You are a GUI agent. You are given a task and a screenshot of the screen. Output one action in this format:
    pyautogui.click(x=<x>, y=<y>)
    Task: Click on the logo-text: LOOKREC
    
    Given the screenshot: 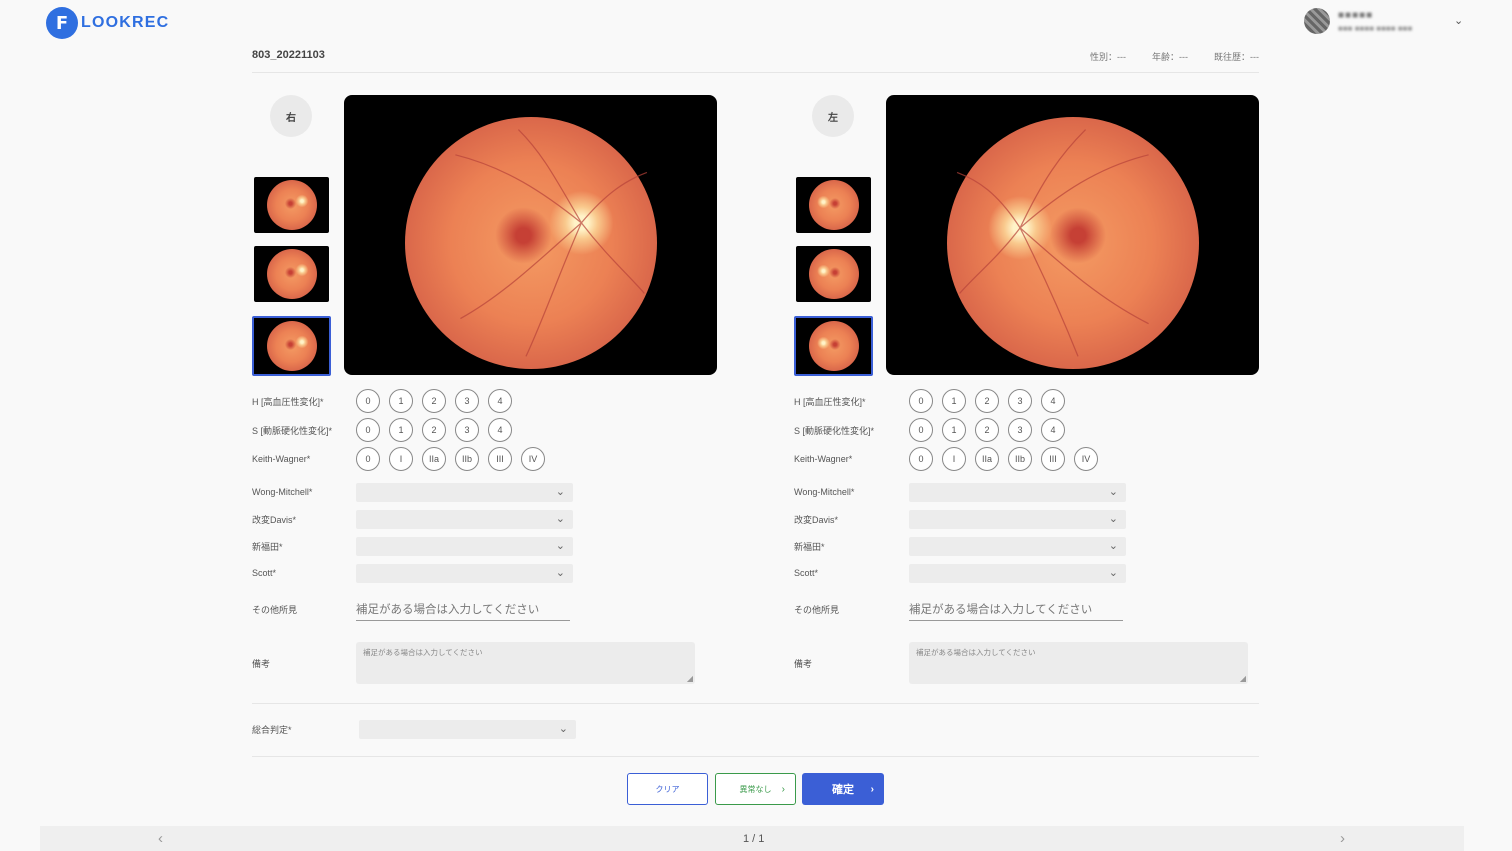 What is the action you would take?
    pyautogui.click(x=125, y=22)
    